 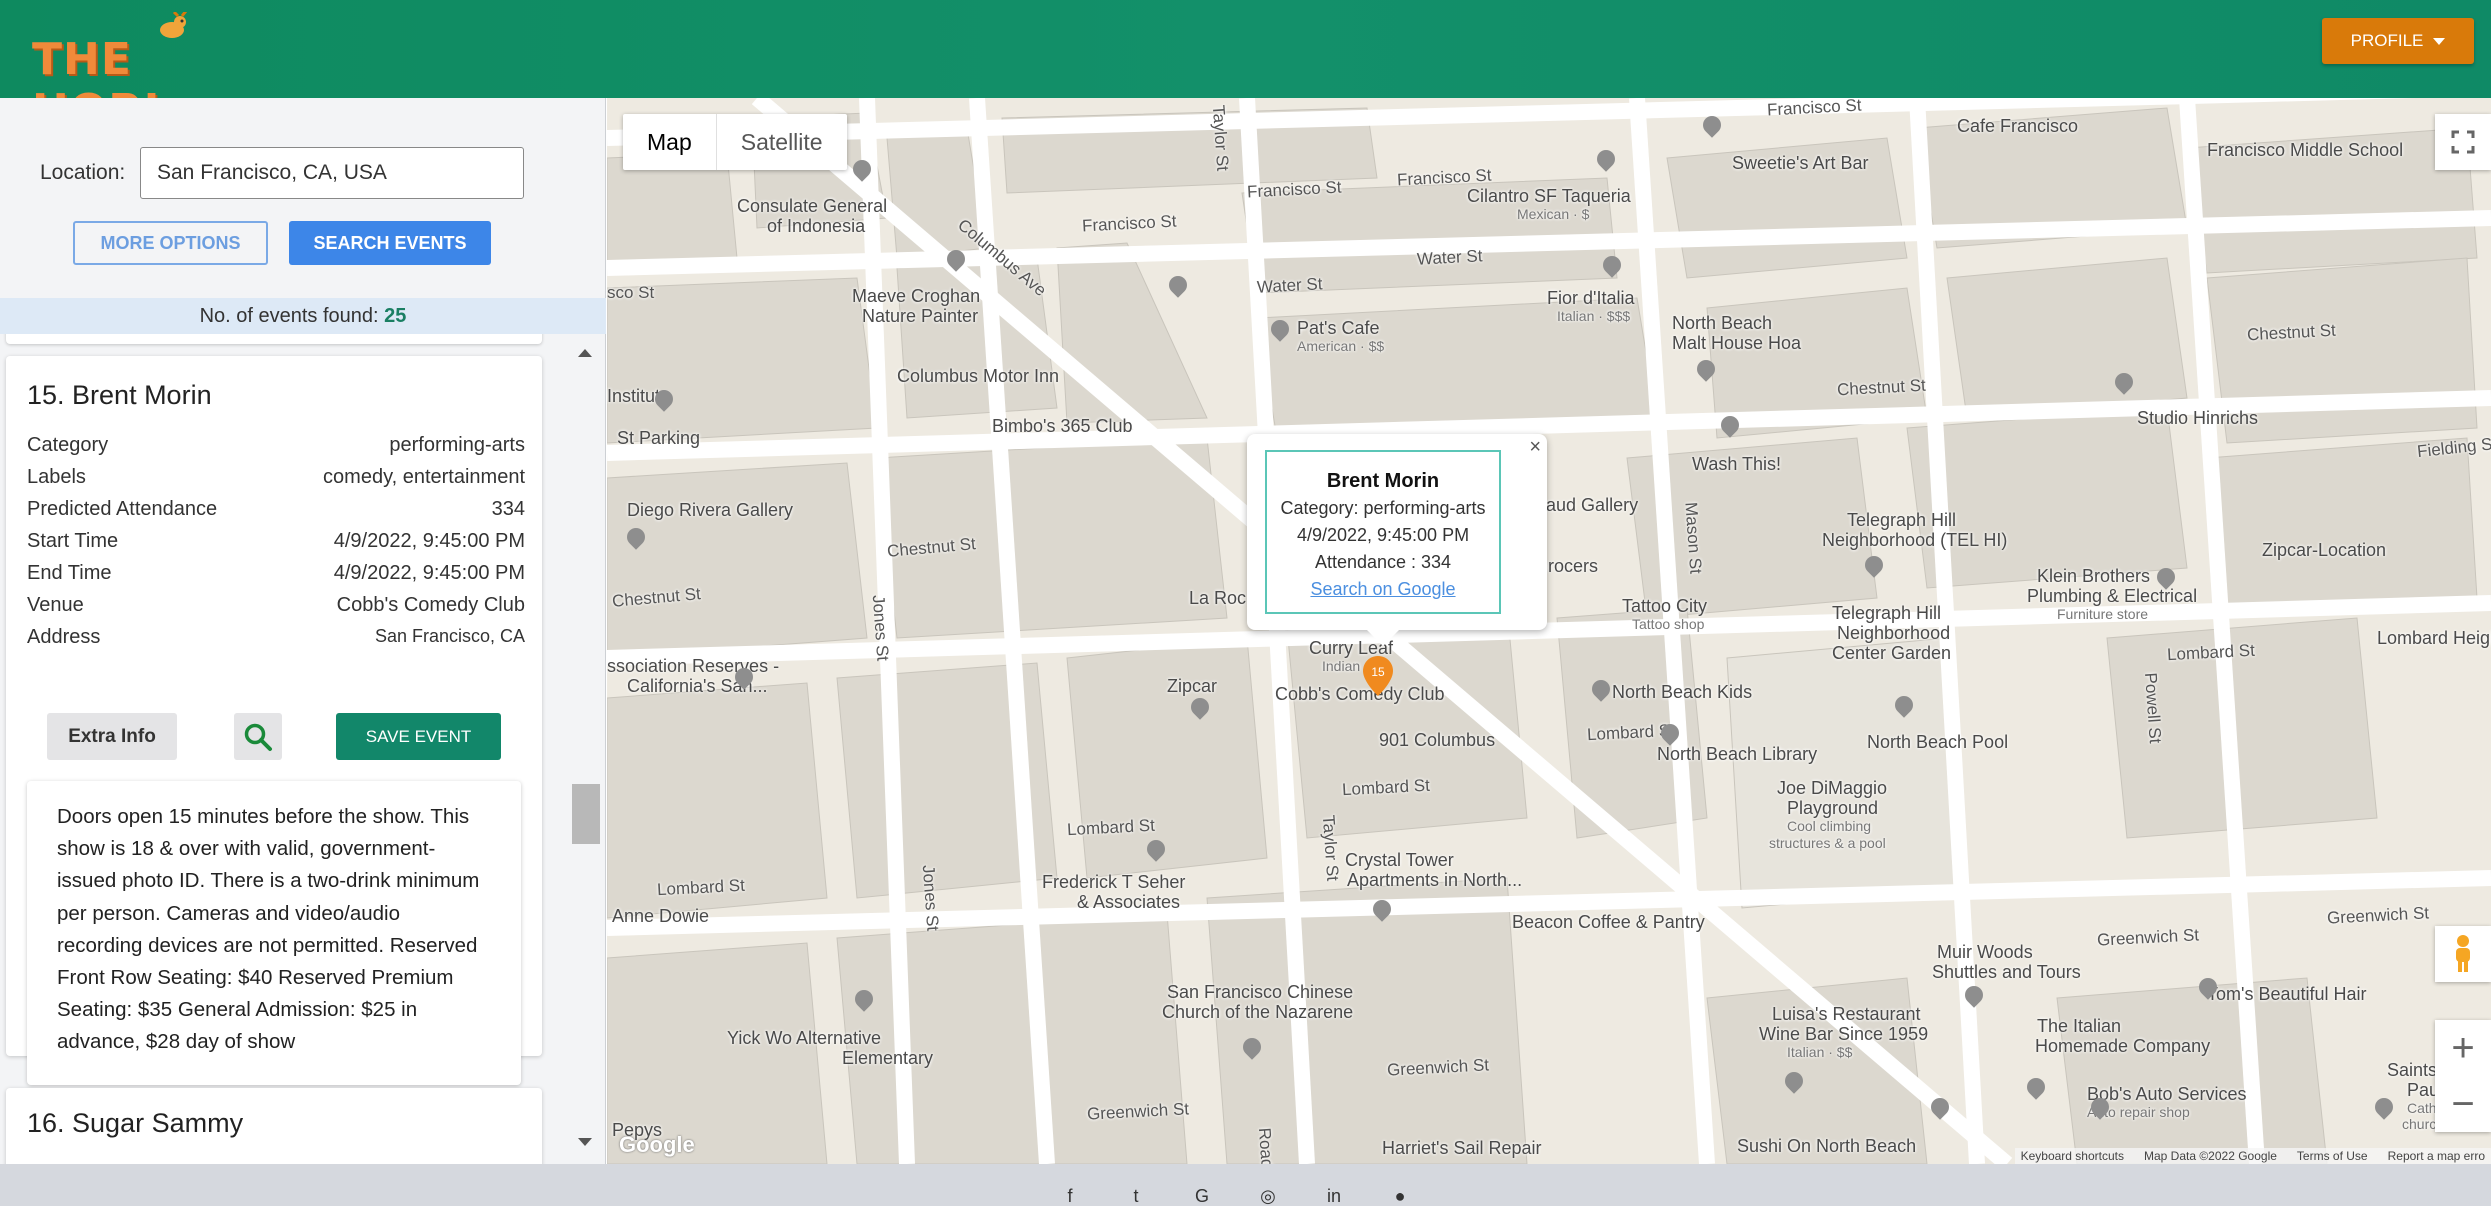 What do you see at coordinates (710, 510) in the screenshot?
I see `place-label: Diego Rivera Gallery` at bounding box center [710, 510].